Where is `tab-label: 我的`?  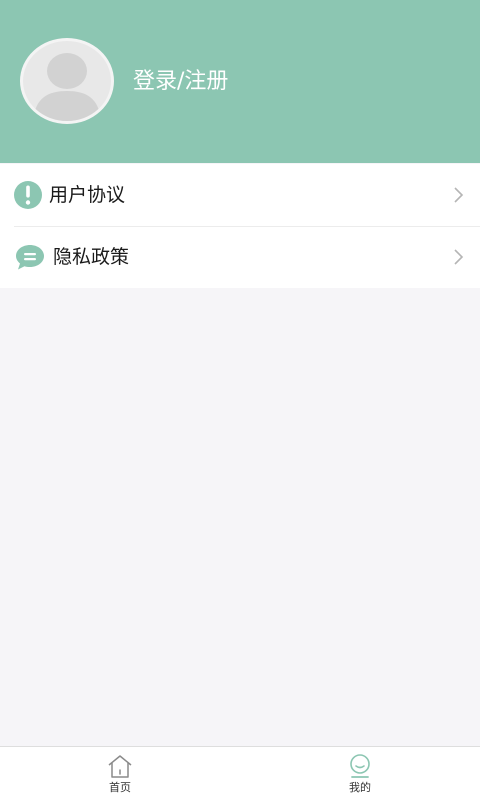
tab-label: 我的 is located at coordinates (360, 787).